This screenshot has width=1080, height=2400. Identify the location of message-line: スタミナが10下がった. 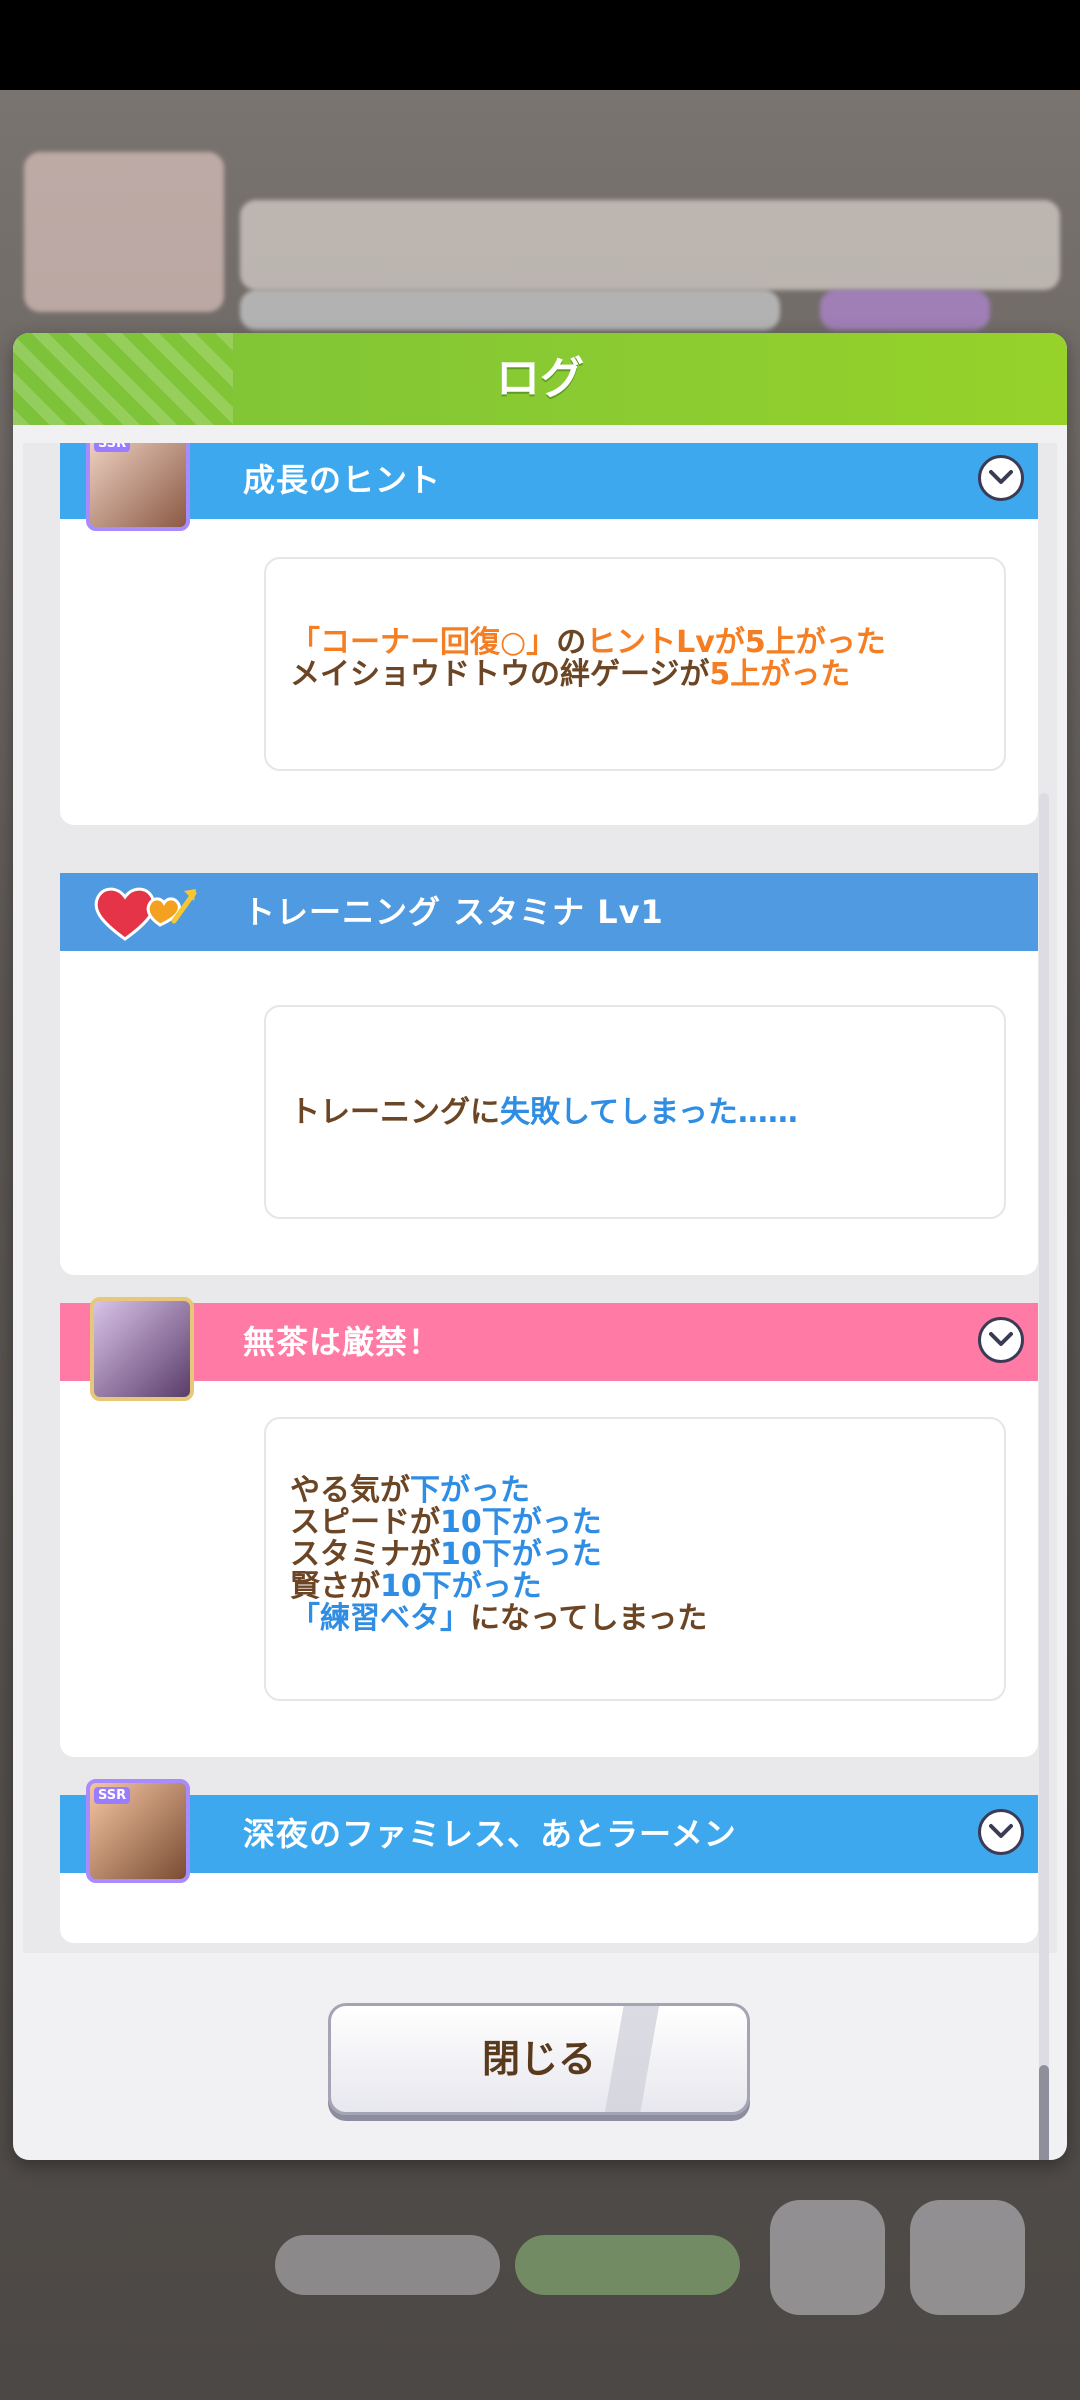
(446, 1555).